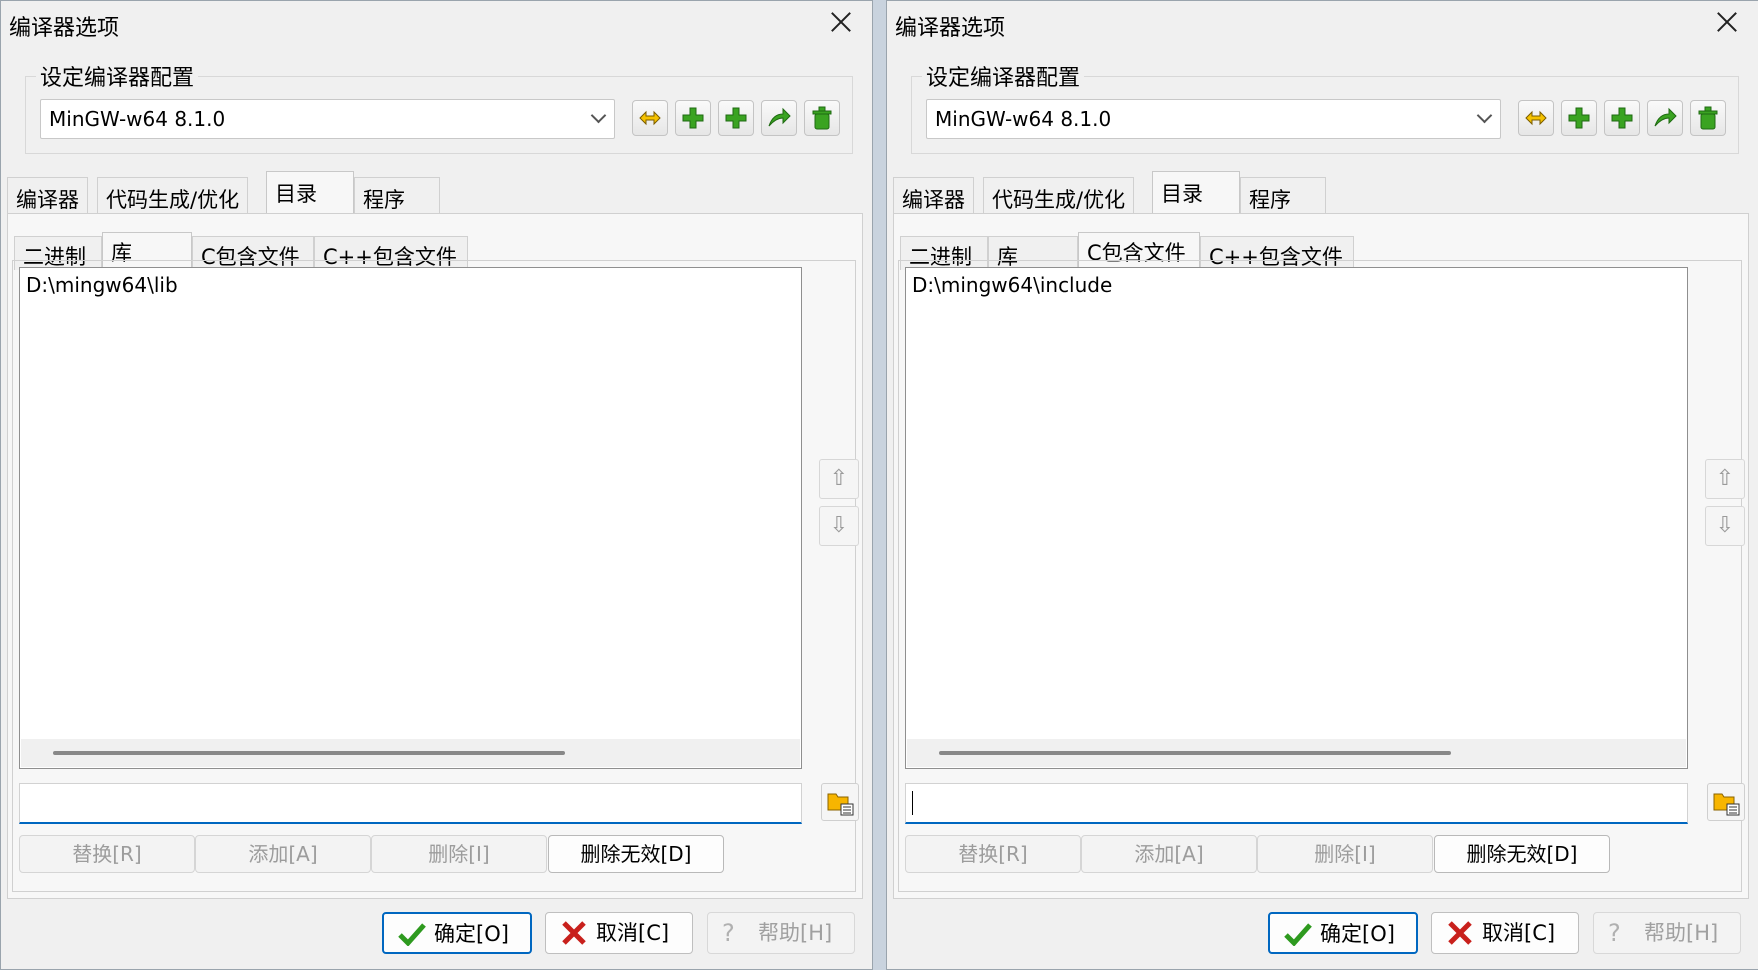 Image resolution: width=1758 pixels, height=970 pixels. Describe the element at coordinates (1012, 285) in the screenshot. I see `list-item: D:\mingw64\include` at that location.